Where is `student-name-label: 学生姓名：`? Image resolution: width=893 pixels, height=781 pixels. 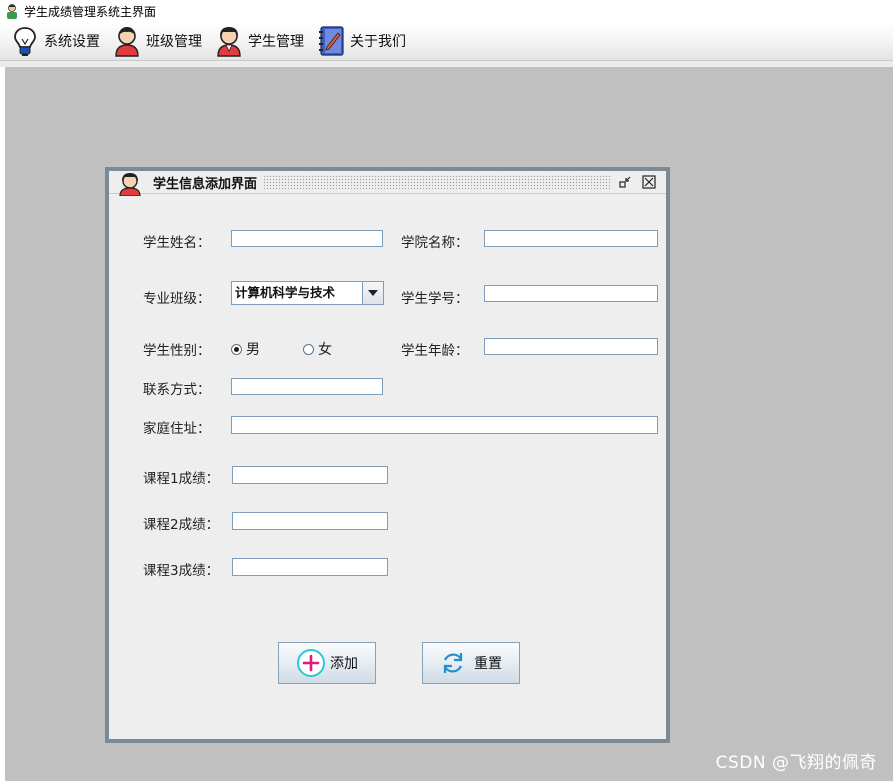
student-name-label: 学生姓名： is located at coordinates (177, 243).